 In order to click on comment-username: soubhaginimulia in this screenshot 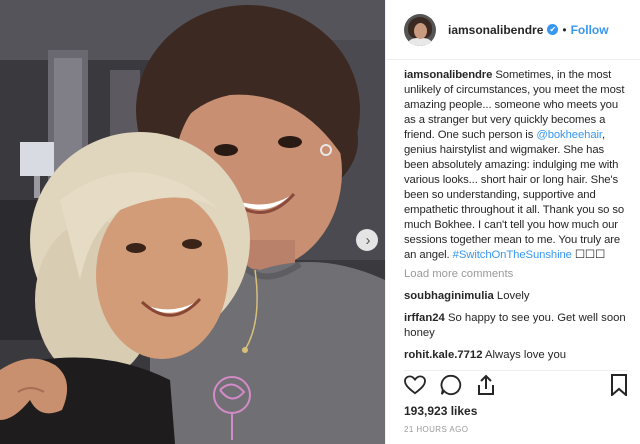, I will do `click(449, 296)`.